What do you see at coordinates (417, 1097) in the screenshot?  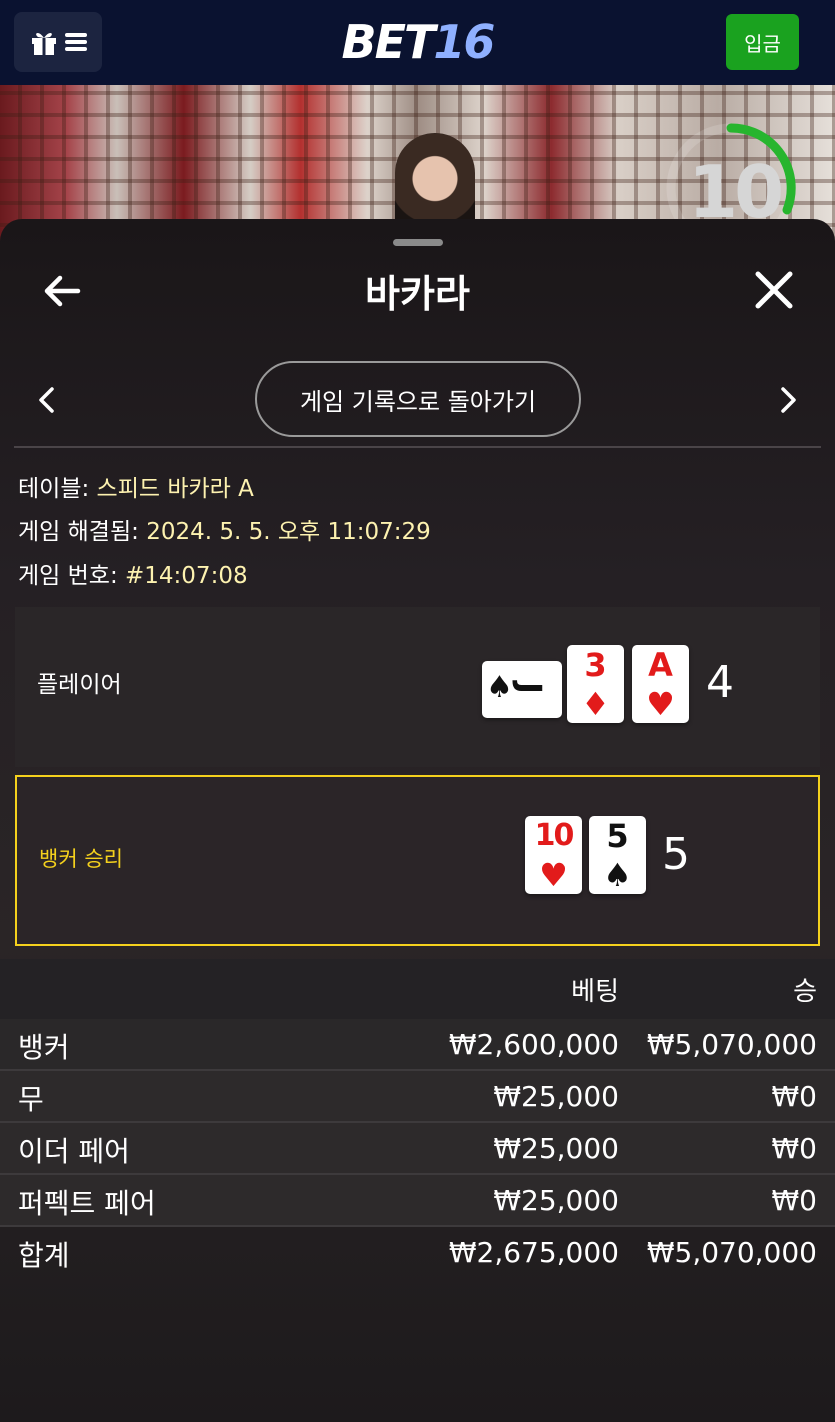 I see `table-row: 무 ₩25,000 ₩0` at bounding box center [417, 1097].